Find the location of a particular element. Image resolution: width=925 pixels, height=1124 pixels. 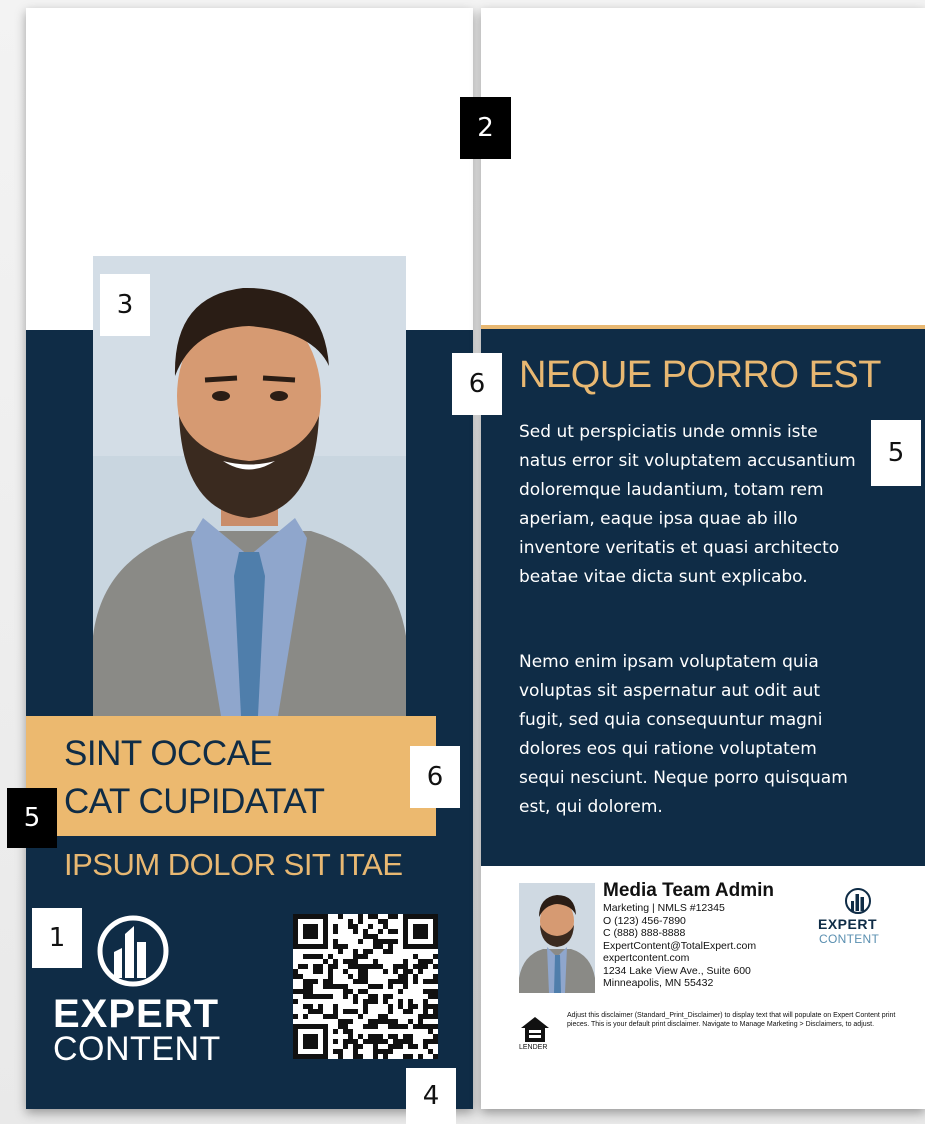

contact-line: 1234 Lake View Ave., Suite 600 is located at coordinates (677, 970).